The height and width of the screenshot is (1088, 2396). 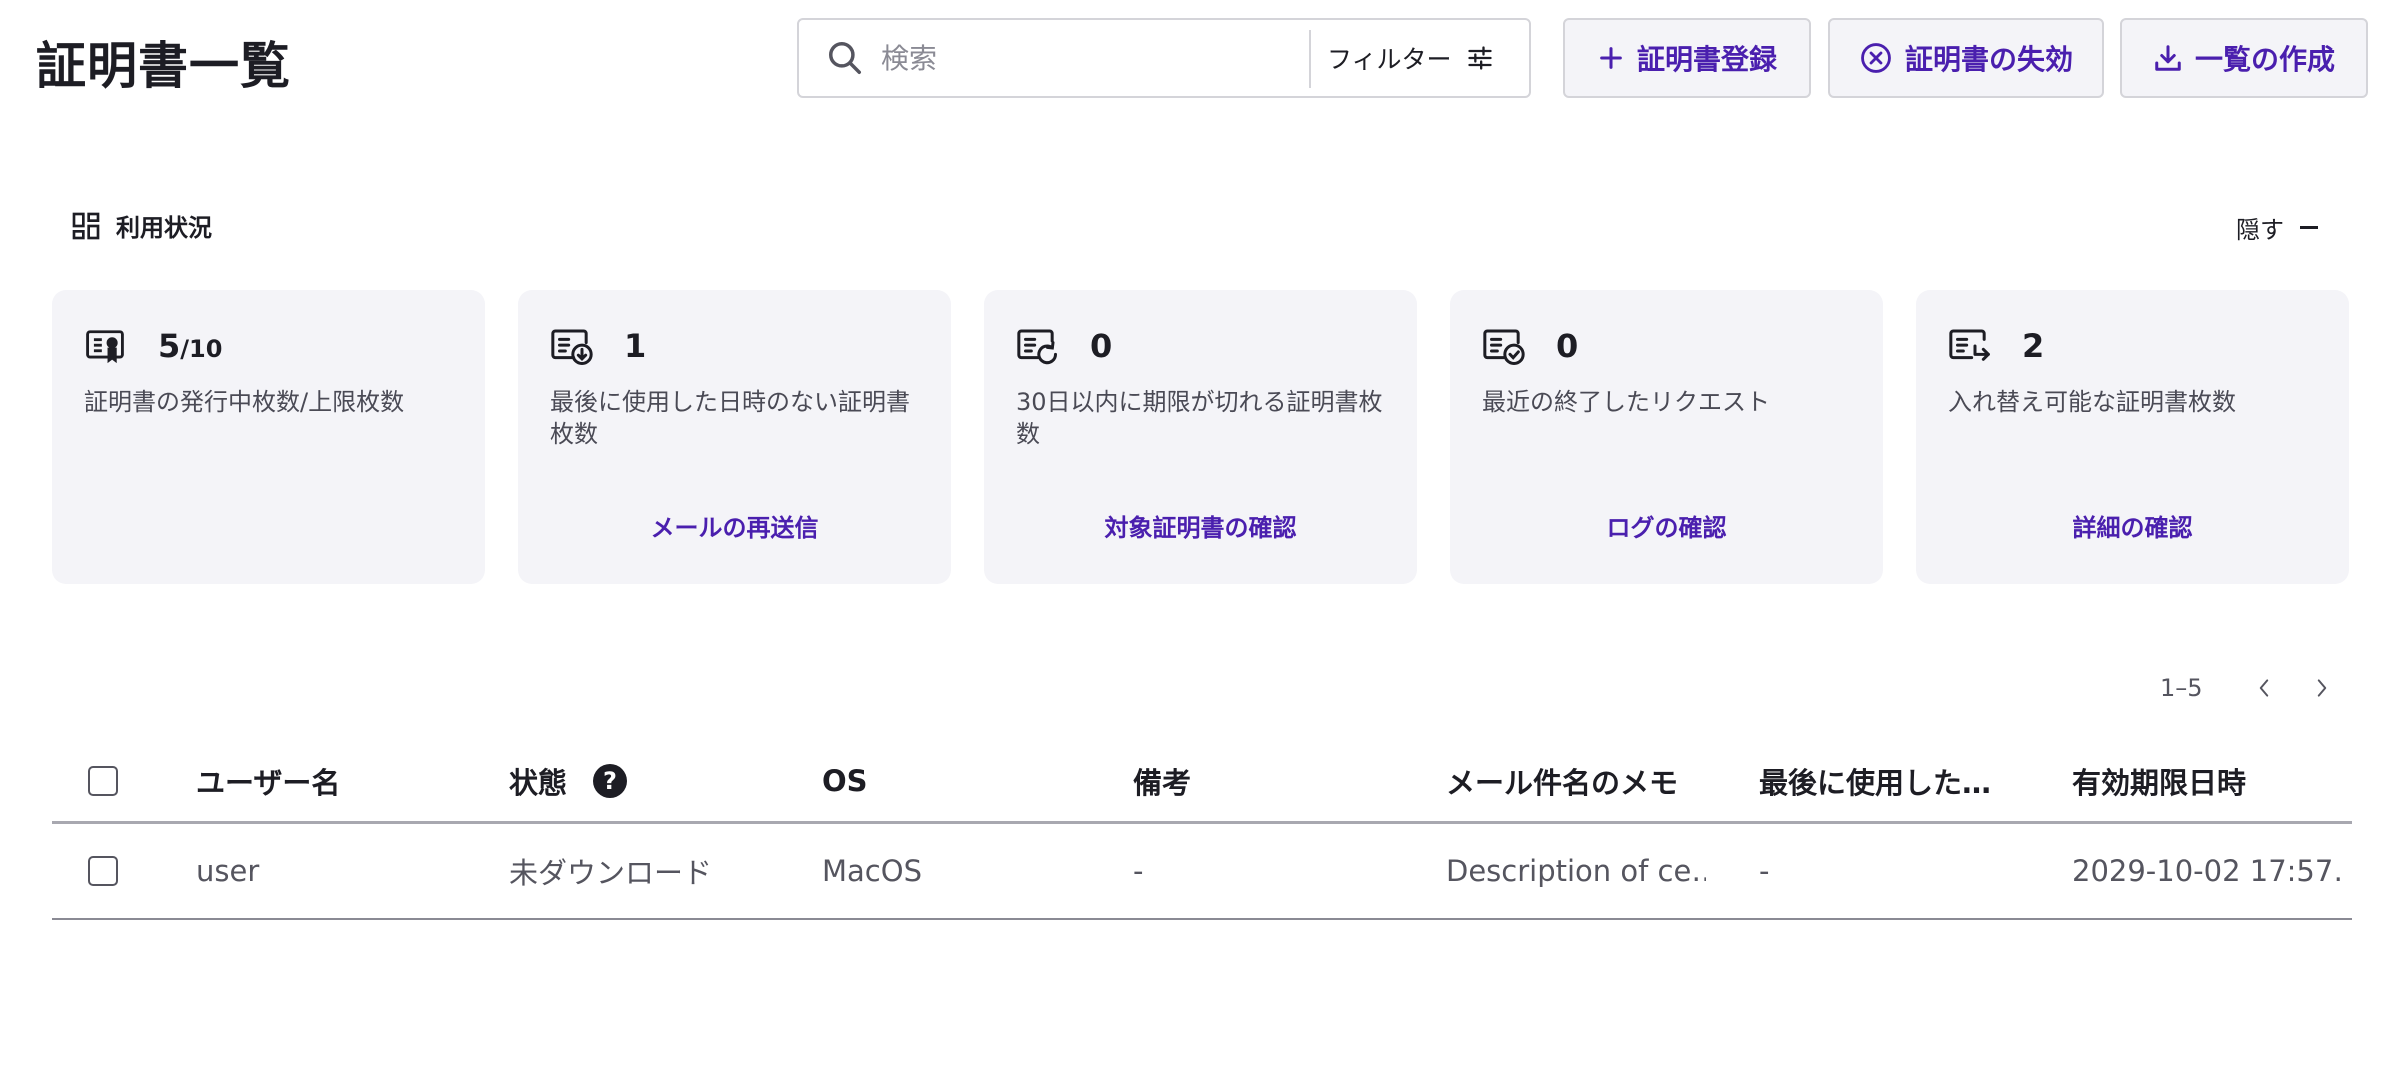 I want to click on circle-x-icon, so click(x=1876, y=58).